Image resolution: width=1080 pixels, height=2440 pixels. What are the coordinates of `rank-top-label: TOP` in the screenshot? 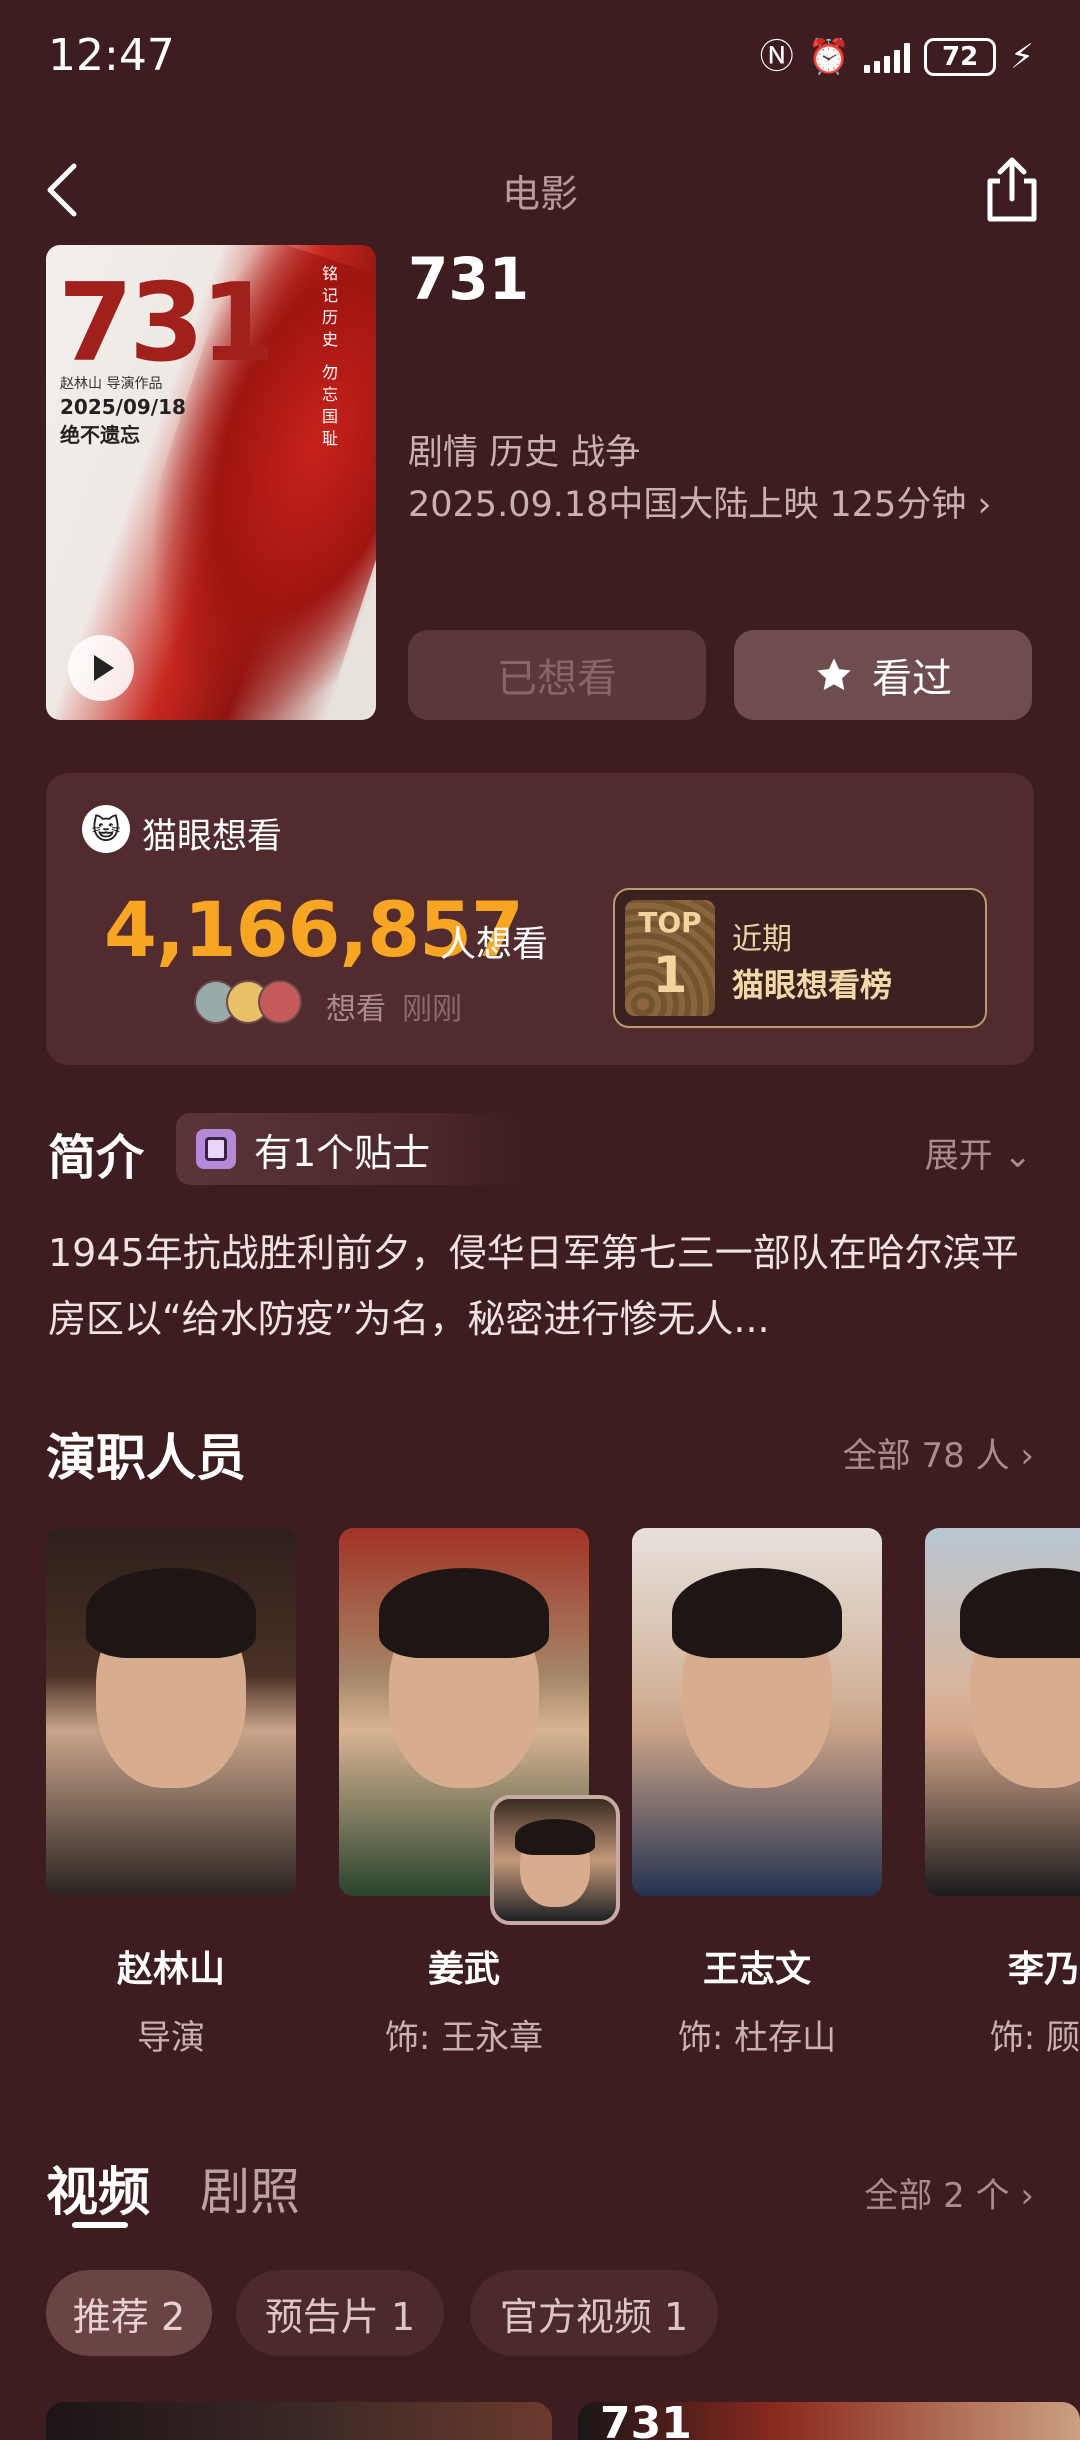 It's located at (670, 922).